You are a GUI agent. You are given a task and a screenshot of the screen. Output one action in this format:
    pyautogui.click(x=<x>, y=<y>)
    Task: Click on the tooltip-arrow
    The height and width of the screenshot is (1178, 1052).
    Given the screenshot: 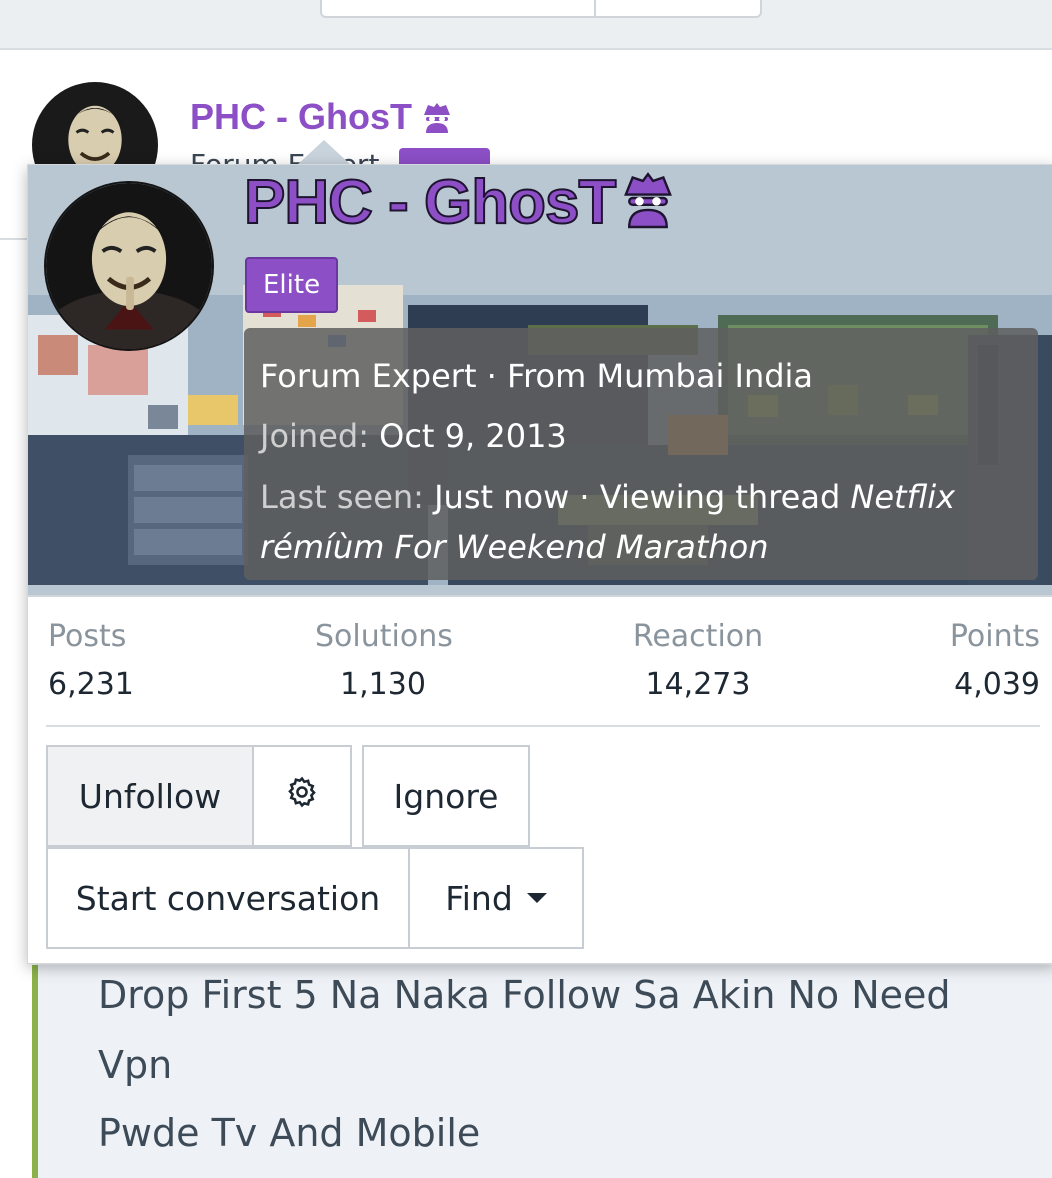 What is the action you would take?
    pyautogui.click(x=324, y=153)
    